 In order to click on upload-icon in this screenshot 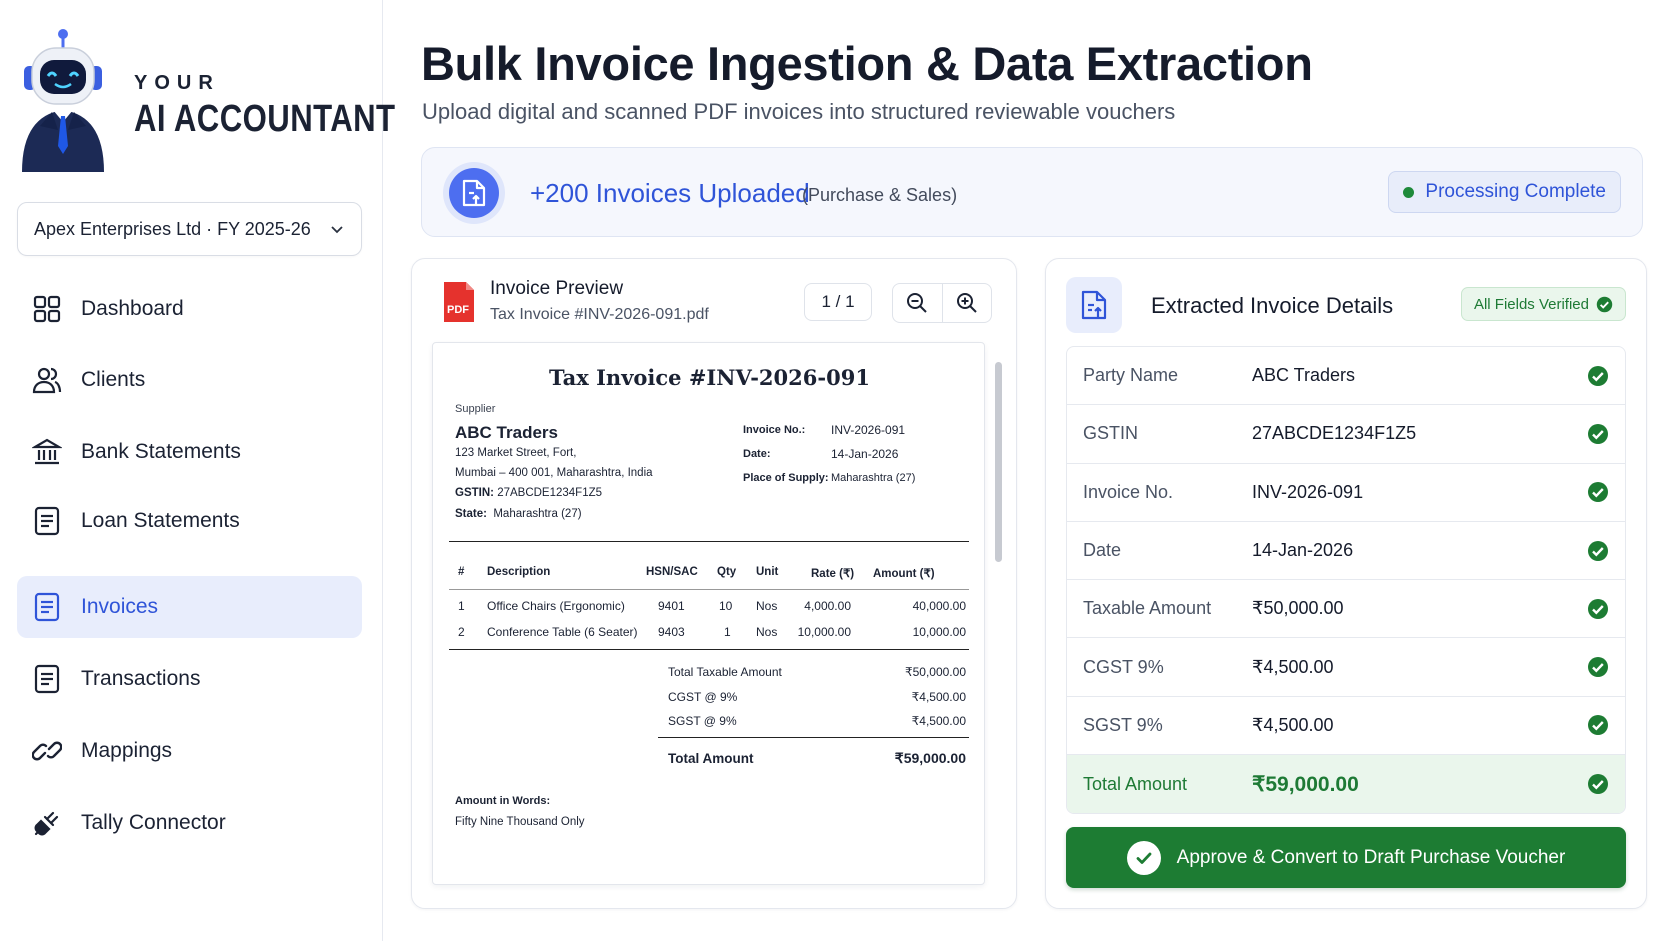, I will do `click(474, 193)`.